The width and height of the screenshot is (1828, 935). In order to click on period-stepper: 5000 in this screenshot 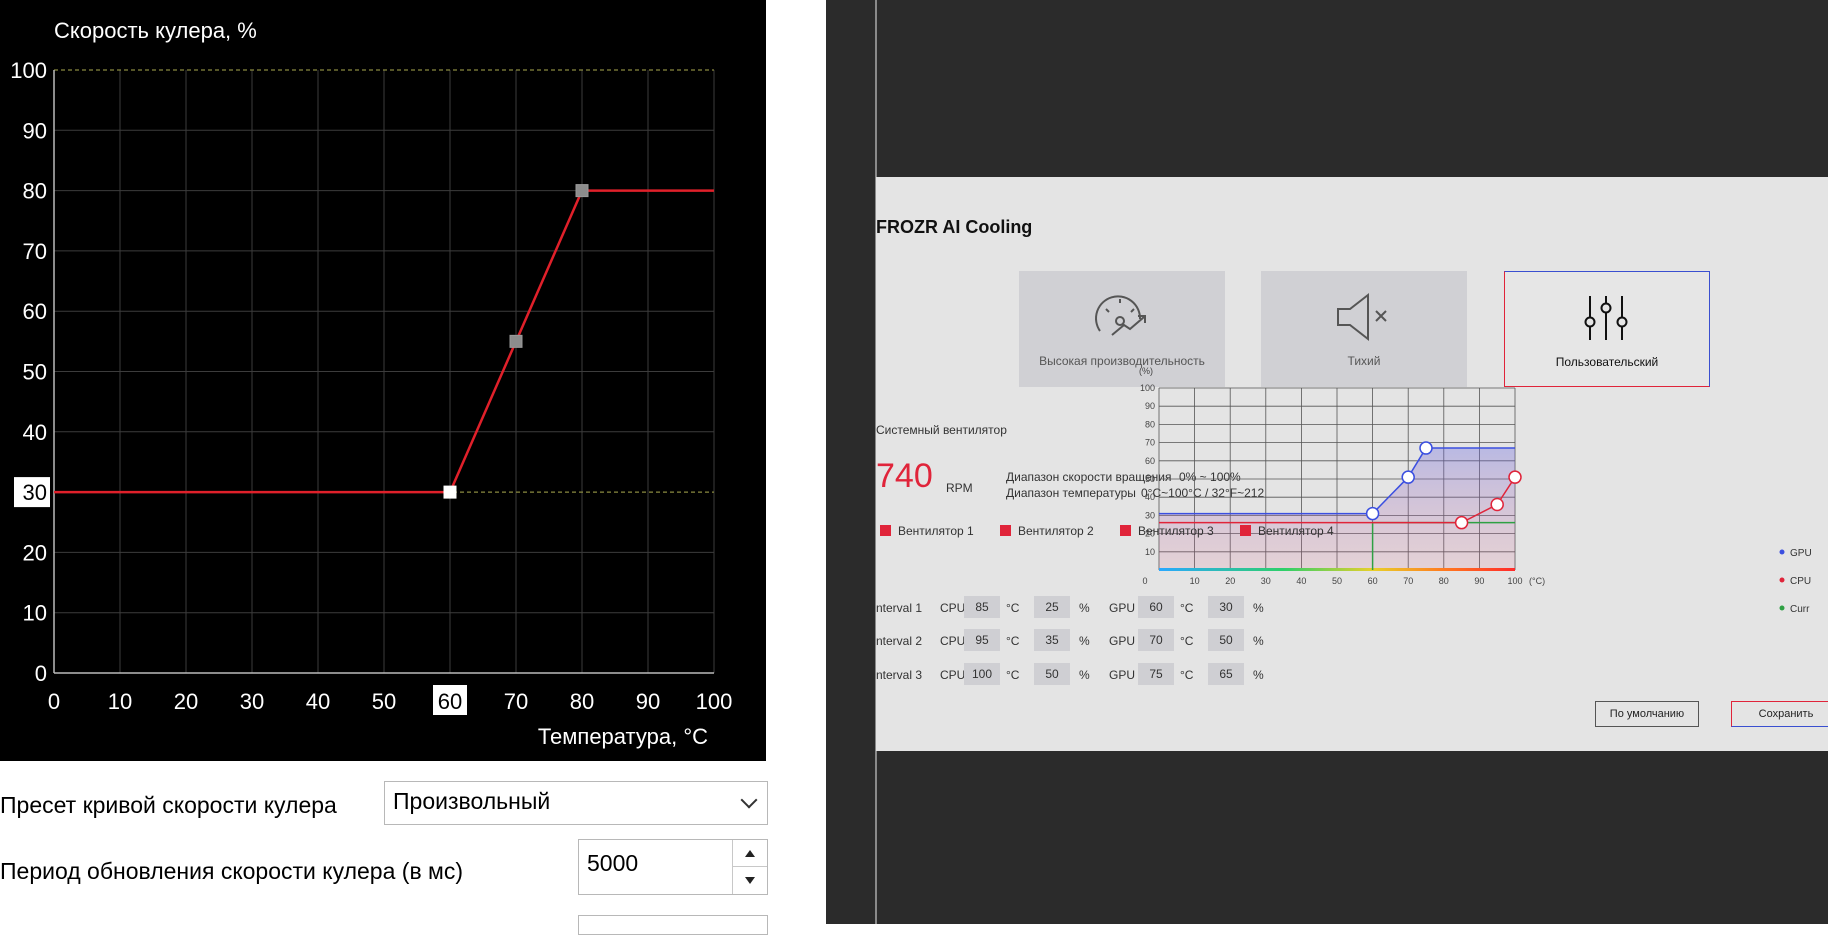, I will do `click(673, 867)`.